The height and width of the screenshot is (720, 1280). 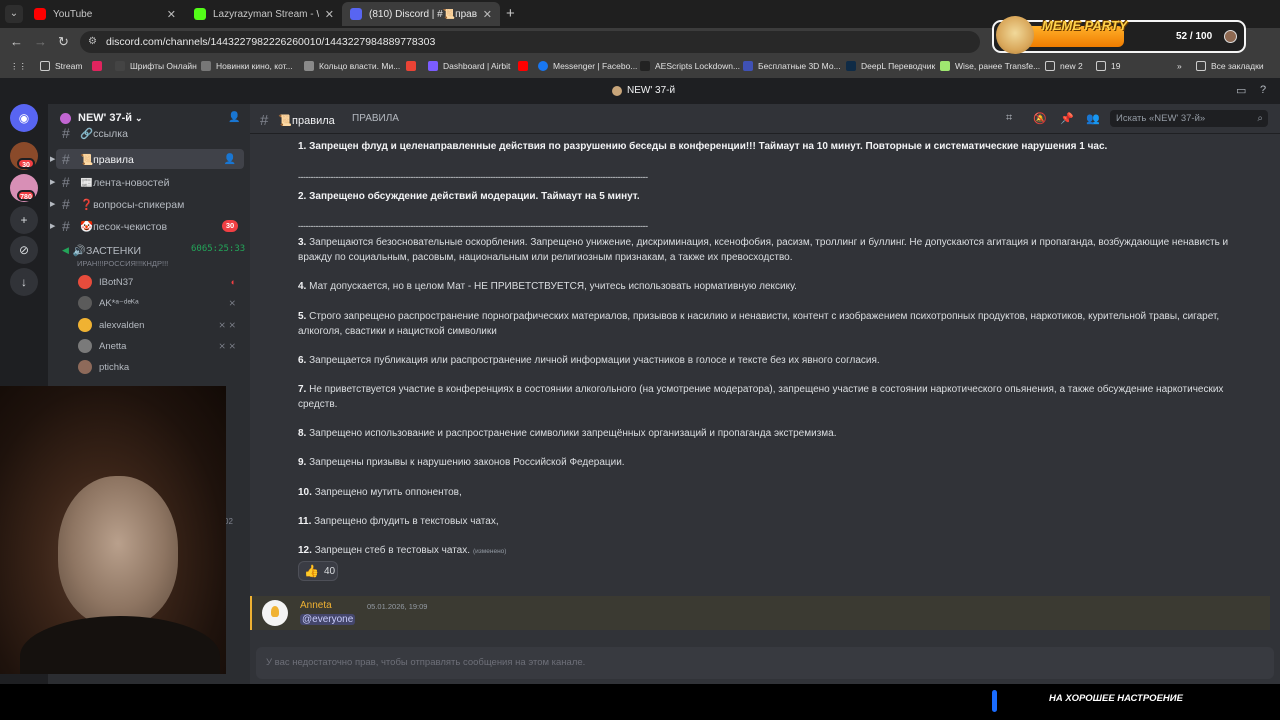 What do you see at coordinates (16, 41) in the screenshot?
I see `back-icon: ←` at bounding box center [16, 41].